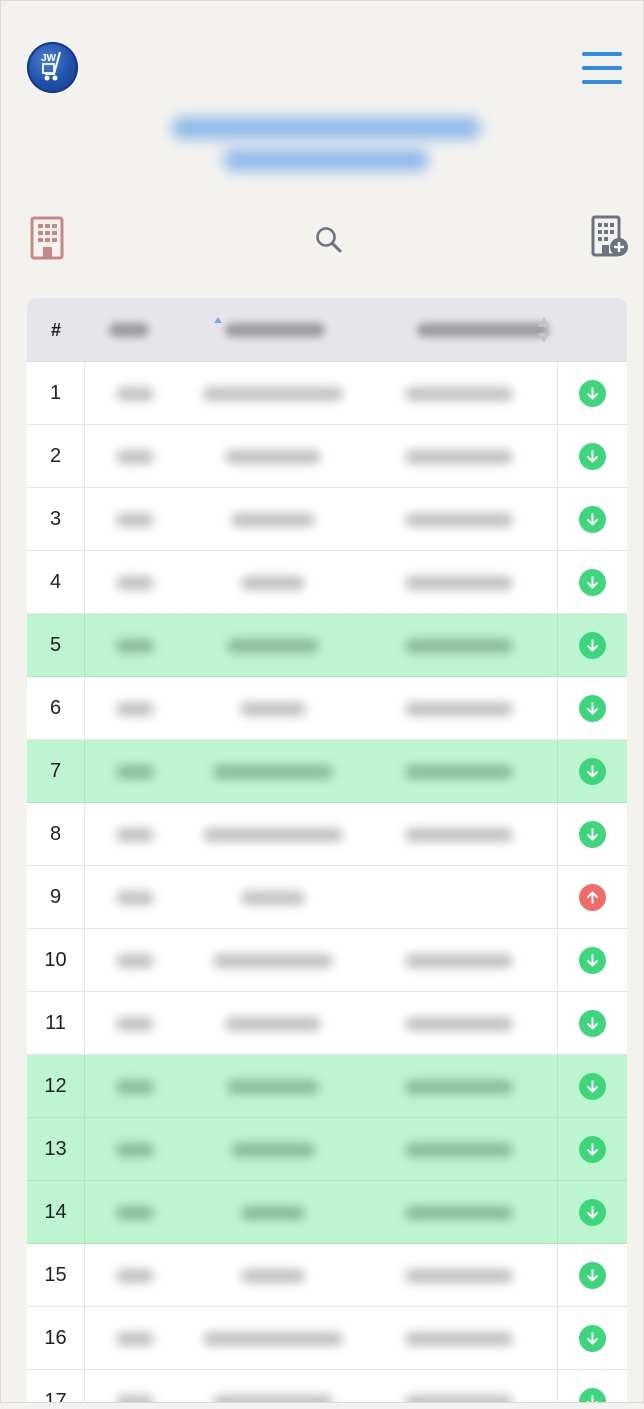 This screenshot has height=1409, width=644. I want to click on row-number: 8, so click(56, 834).